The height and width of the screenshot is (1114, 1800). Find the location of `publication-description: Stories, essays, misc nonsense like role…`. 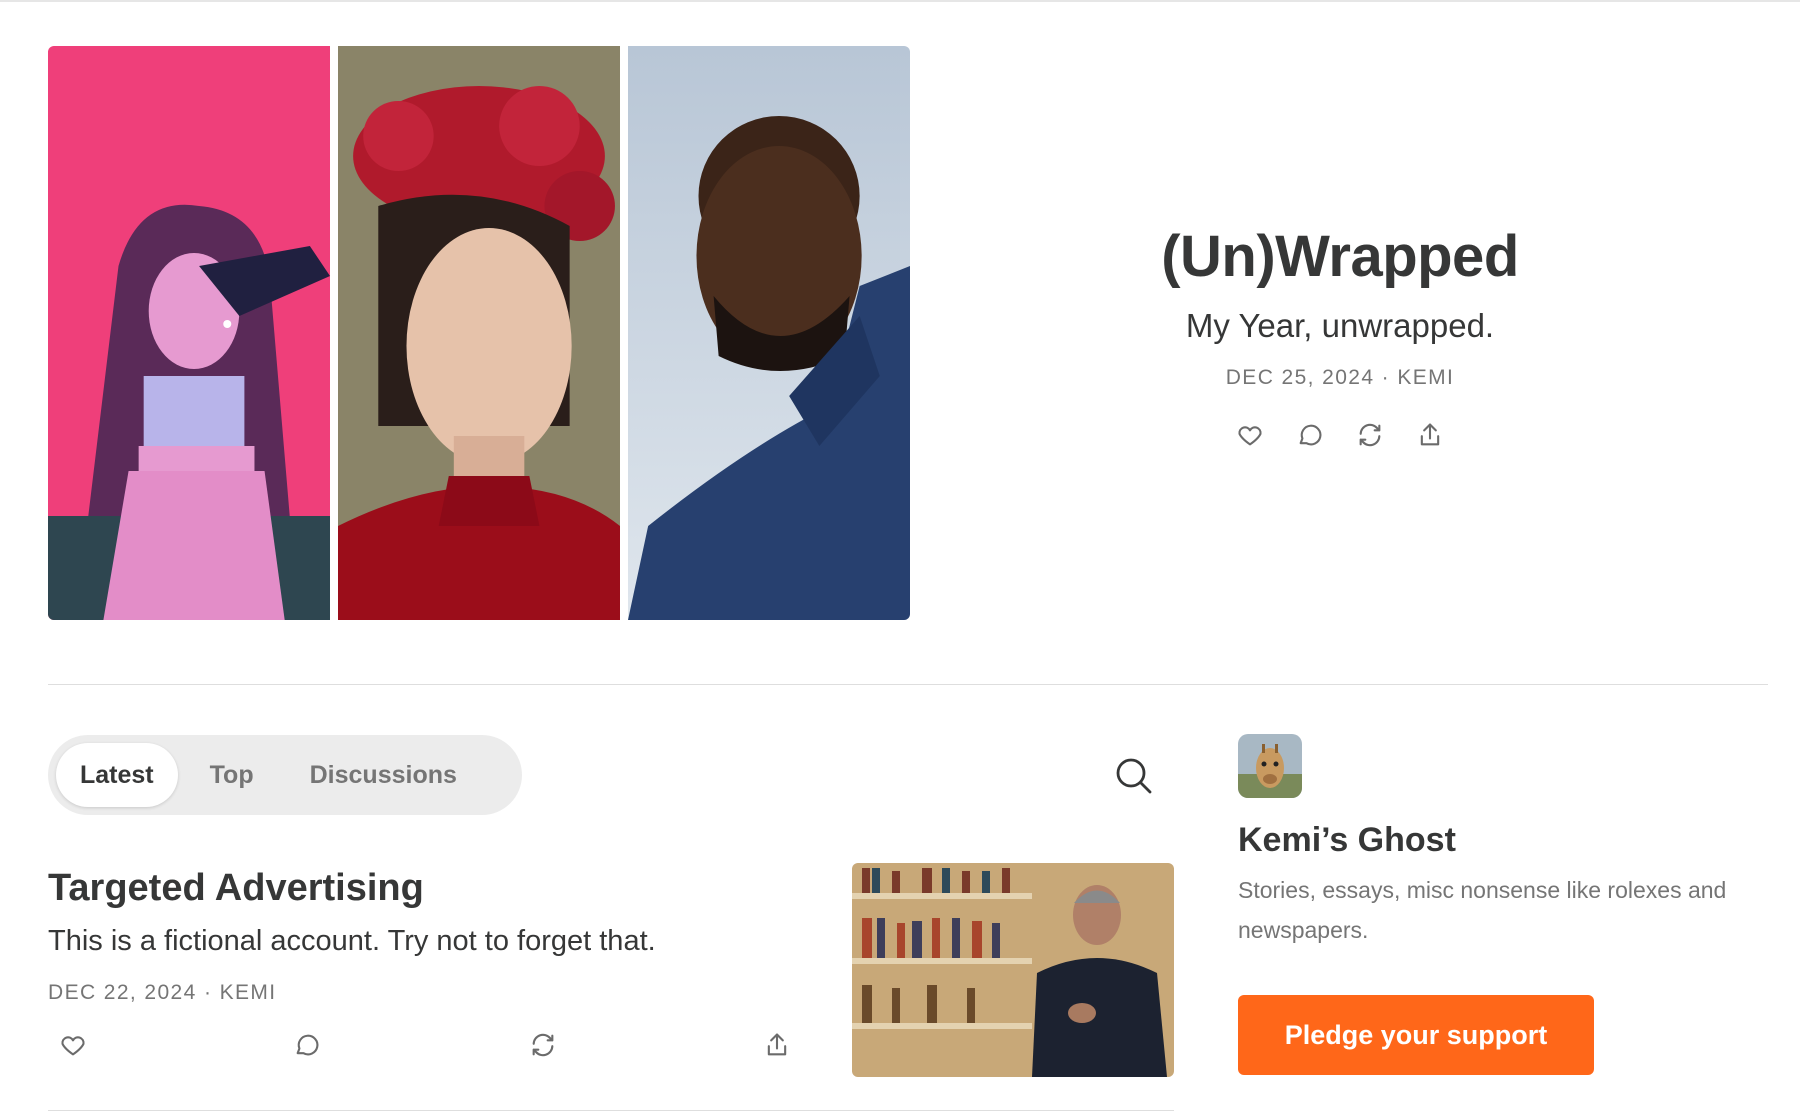

publication-description: Stories, essays, misc nonsense like role… is located at coordinates (1482, 910).